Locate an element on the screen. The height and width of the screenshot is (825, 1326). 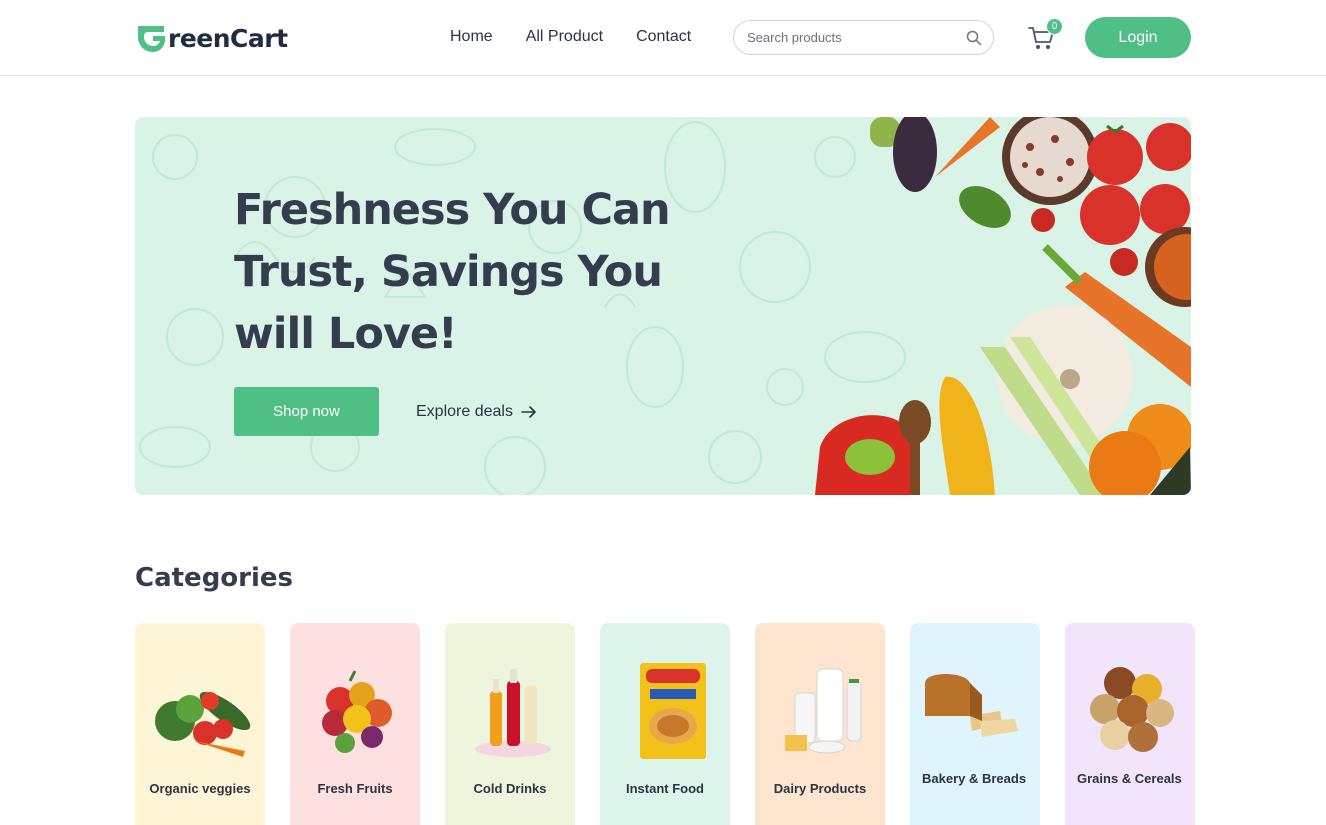
category-label: Fresh Fruits is located at coordinates (355, 788).